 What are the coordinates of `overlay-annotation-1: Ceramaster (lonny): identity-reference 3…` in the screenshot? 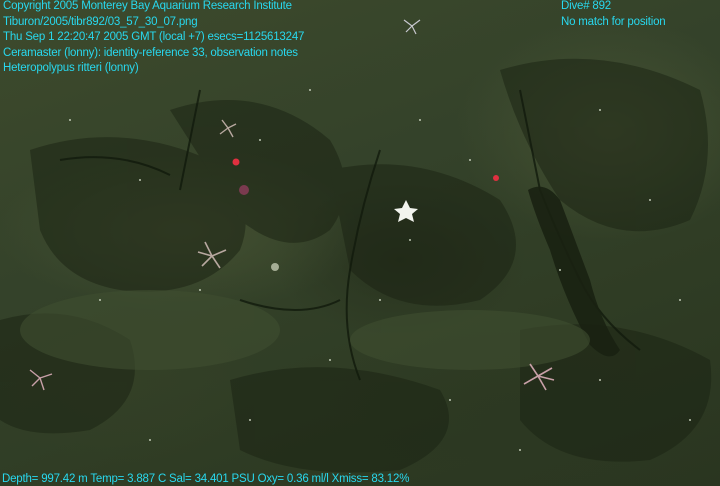 It's located at (150, 52).